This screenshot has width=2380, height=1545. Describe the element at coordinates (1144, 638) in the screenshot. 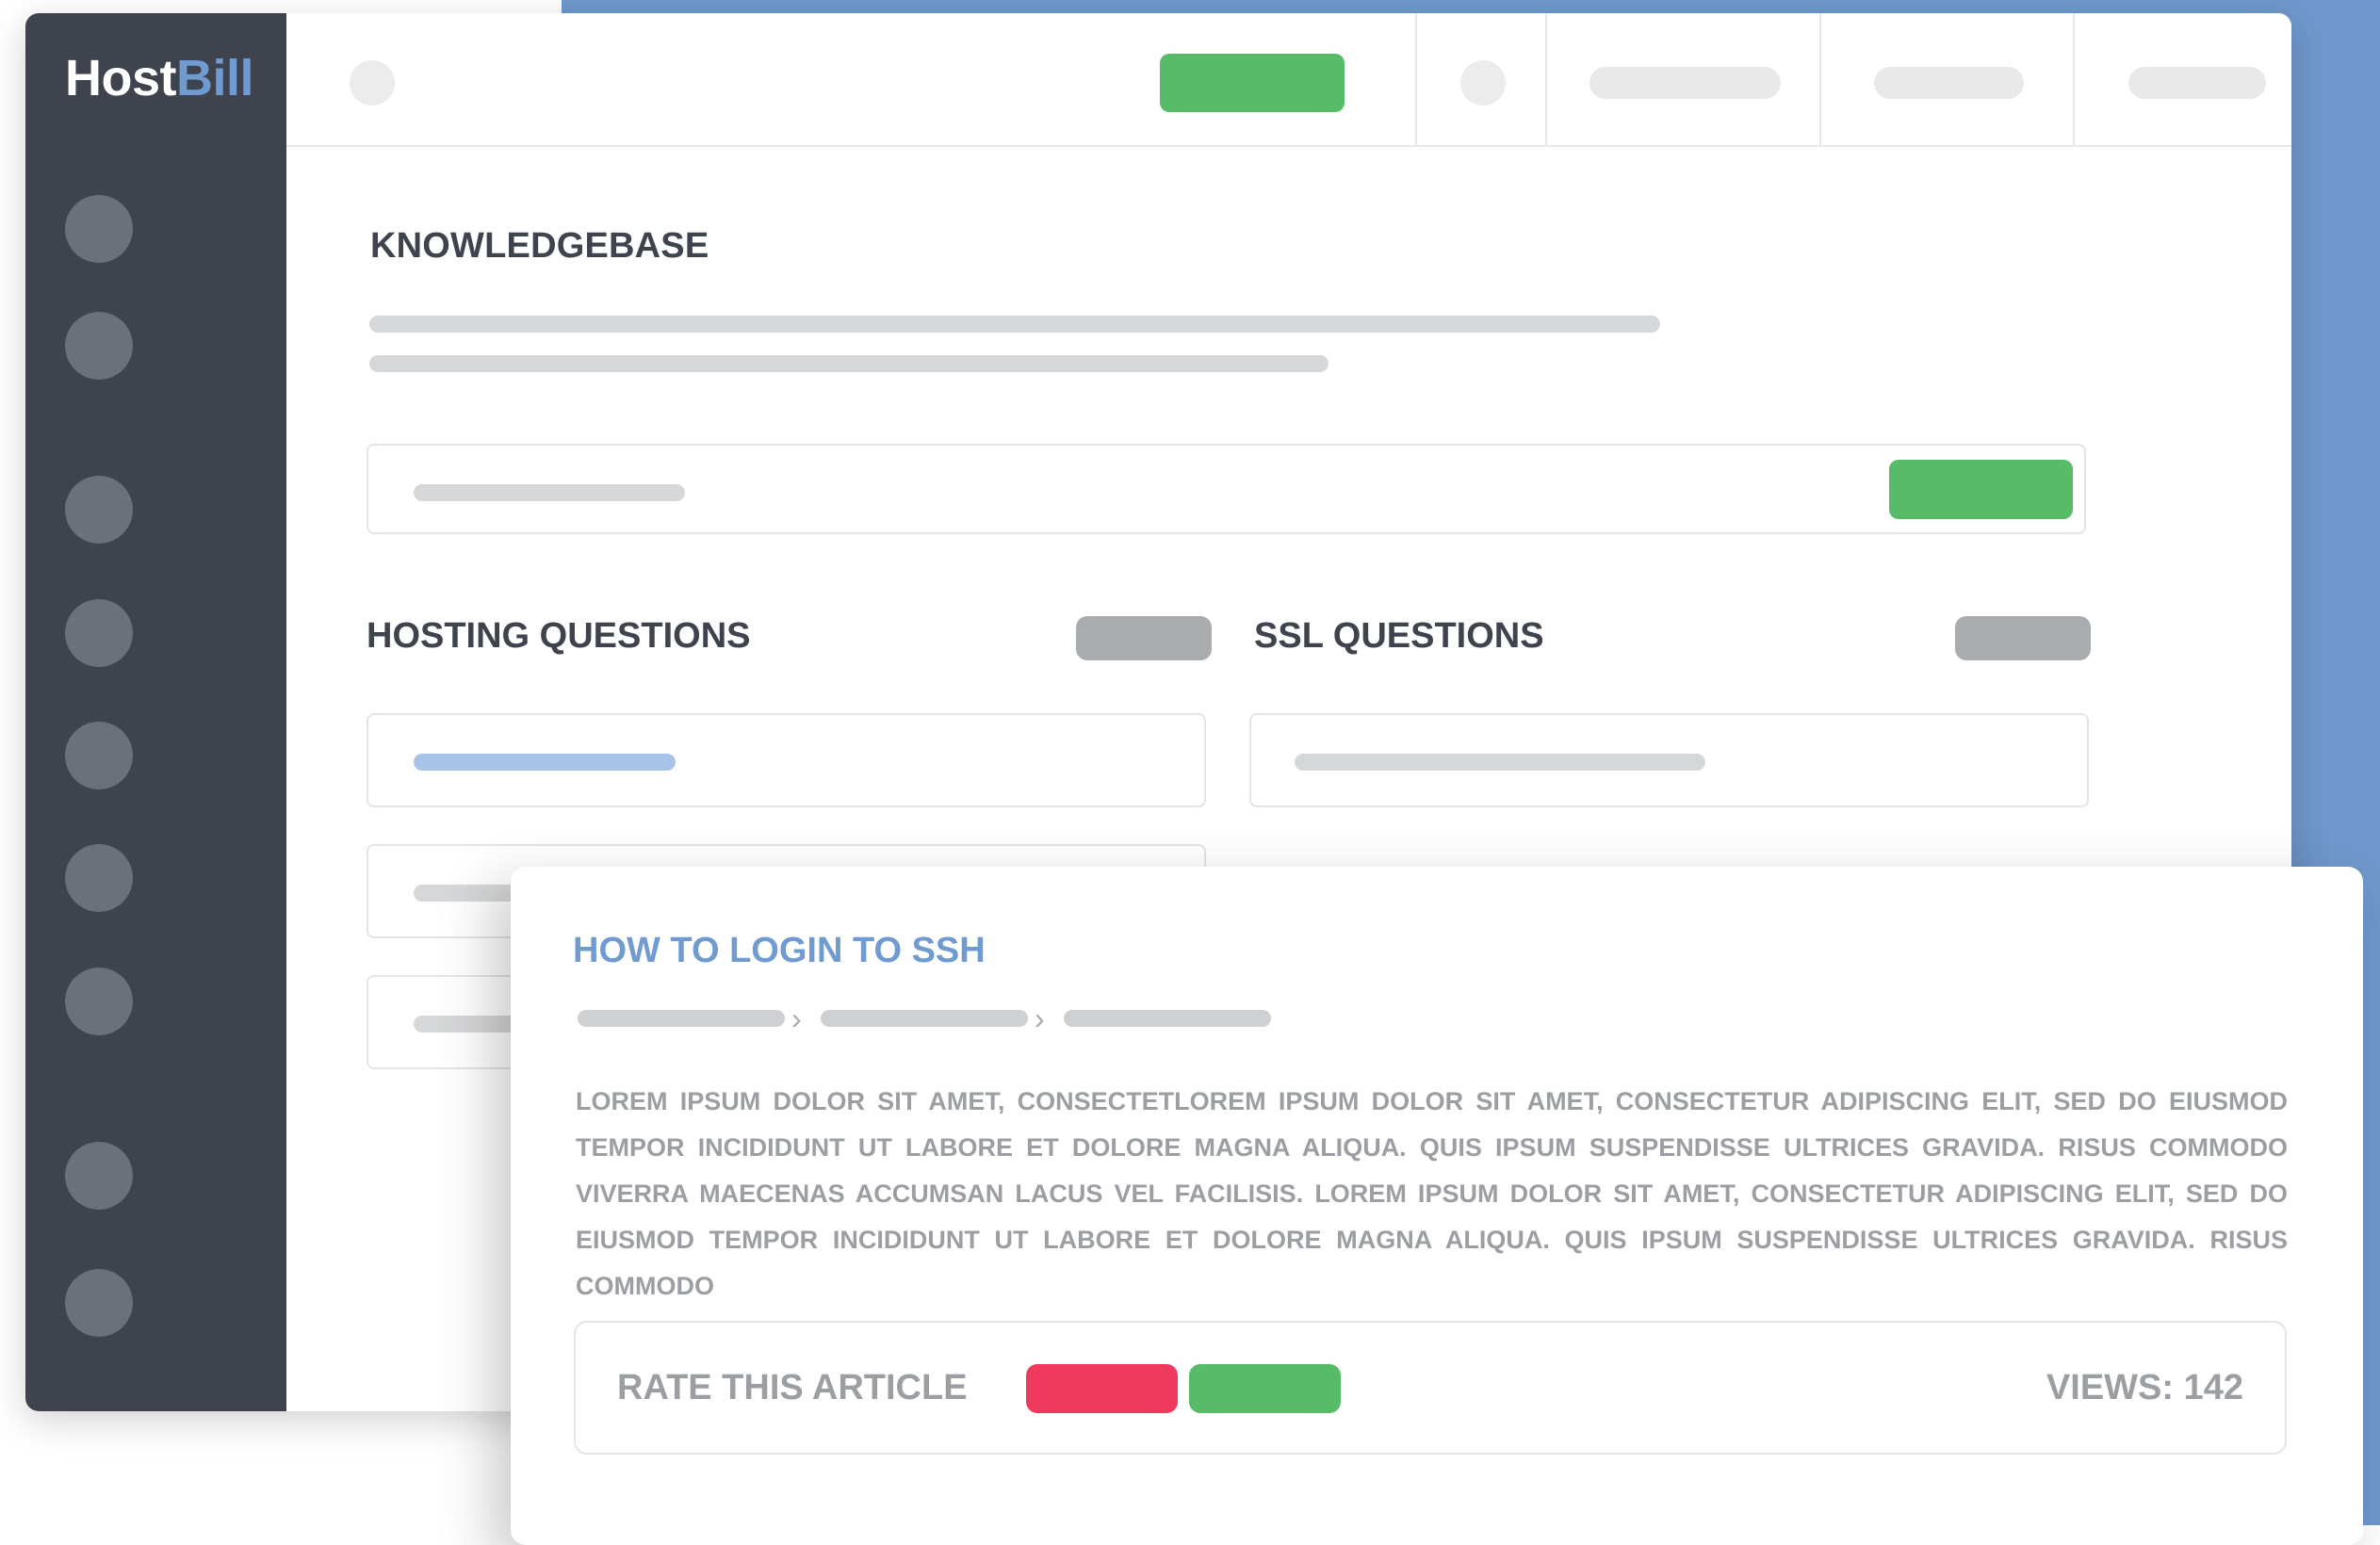

I see `hosting-count-badge` at that location.